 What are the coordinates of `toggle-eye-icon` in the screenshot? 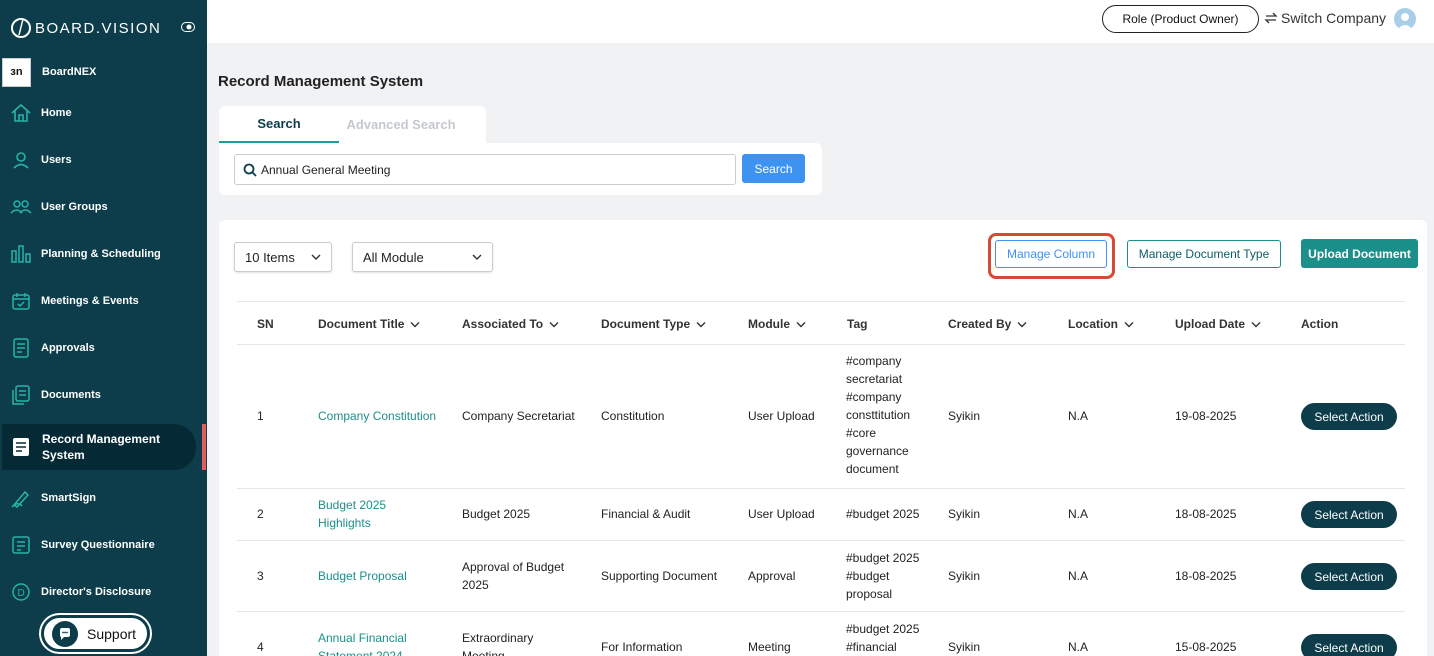 It's located at (188, 27).